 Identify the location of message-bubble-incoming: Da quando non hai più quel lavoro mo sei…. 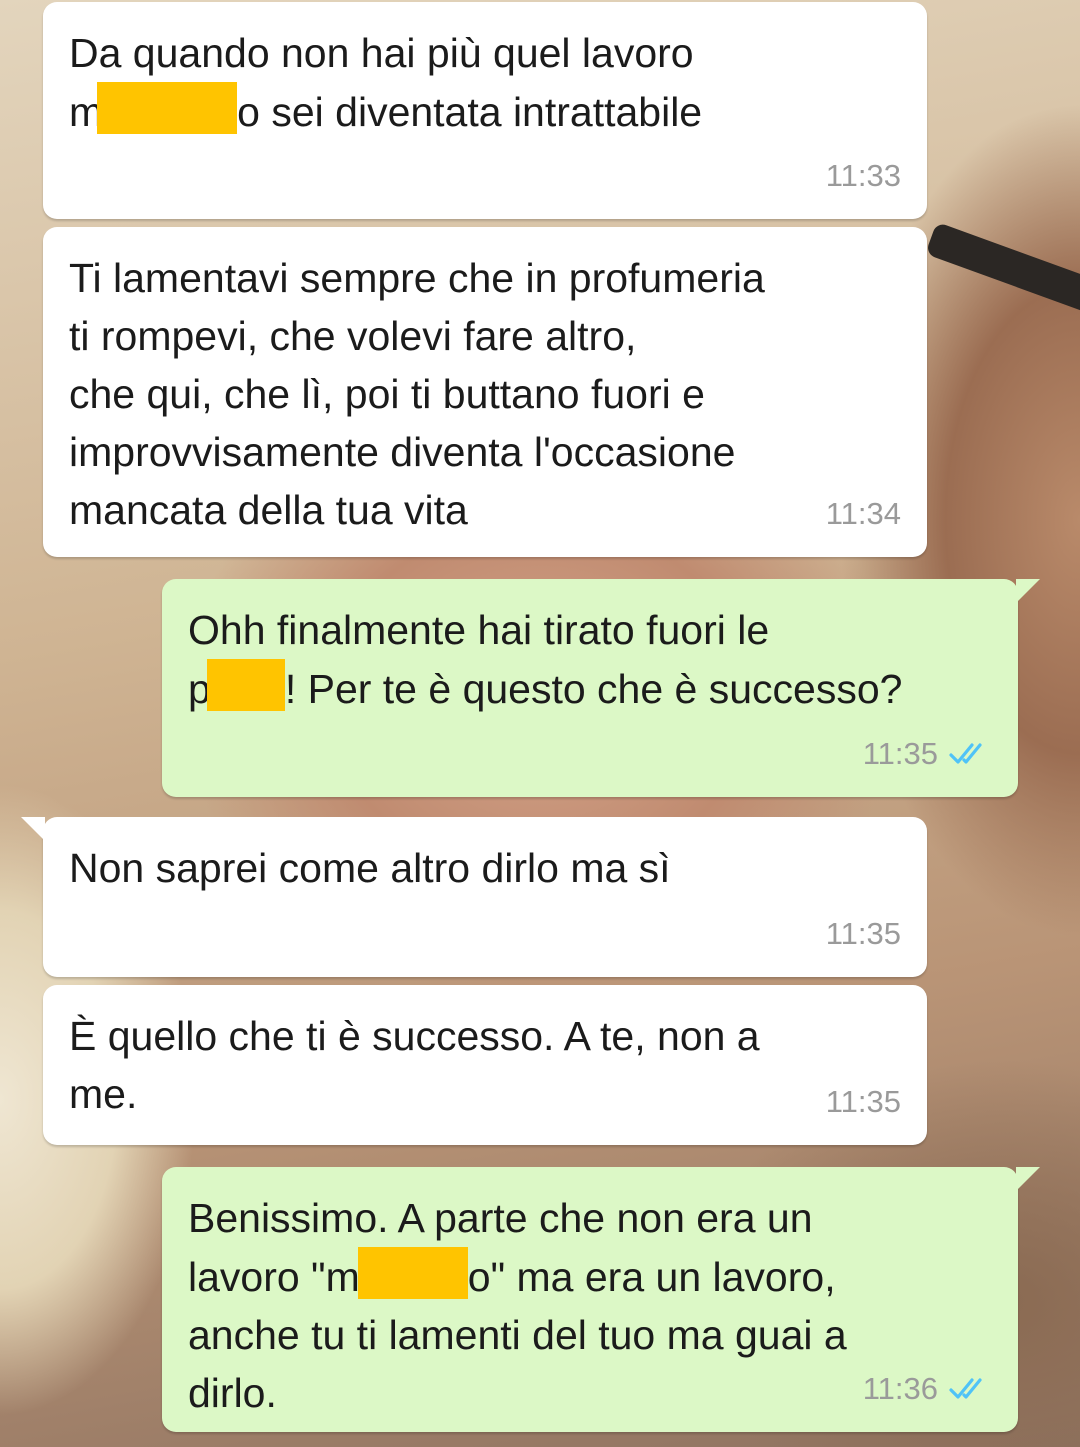
(485, 110).